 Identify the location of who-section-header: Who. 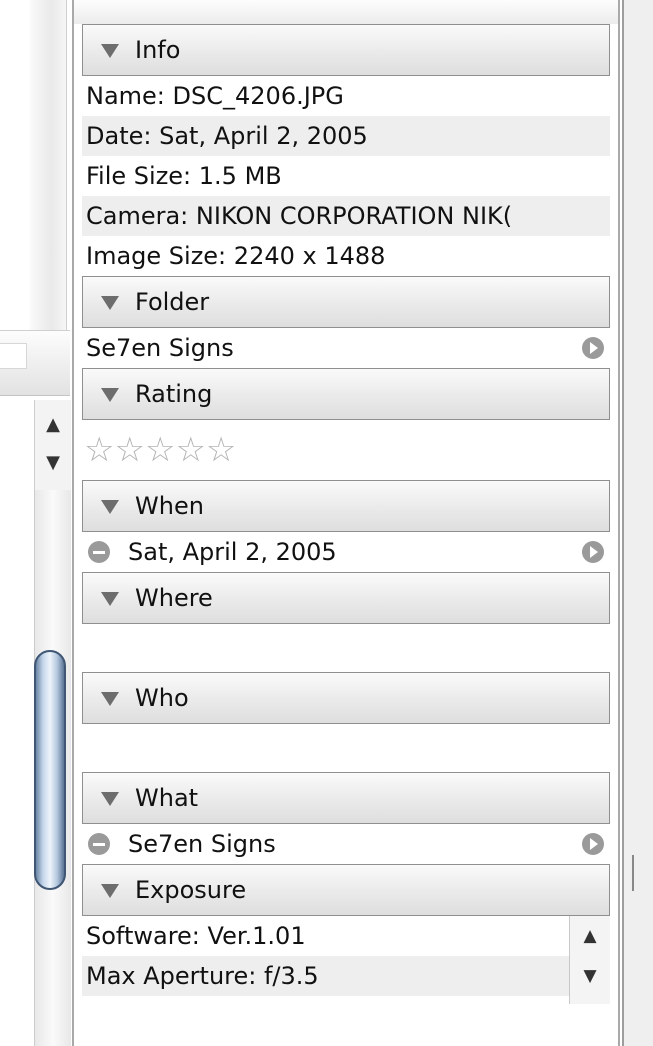
(346, 698).